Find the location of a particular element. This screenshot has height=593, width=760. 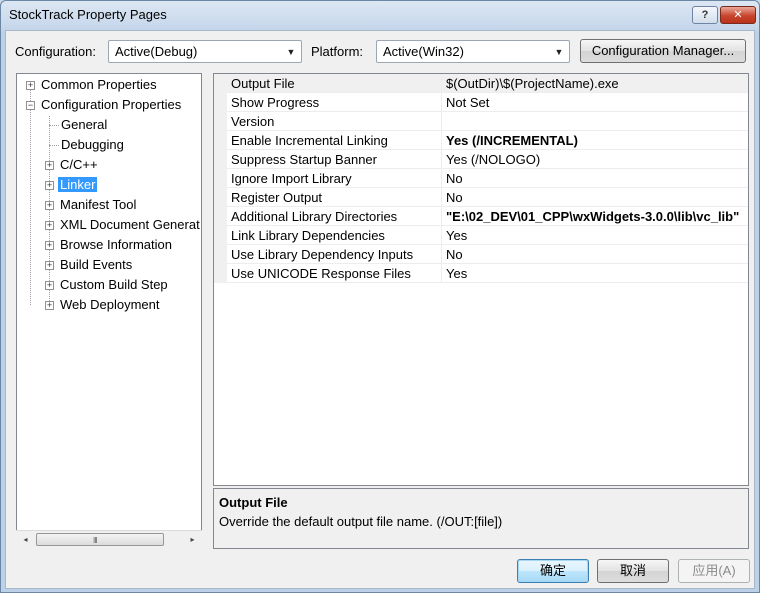

grid-row-register-output: Register Output No is located at coordinates (487, 197).